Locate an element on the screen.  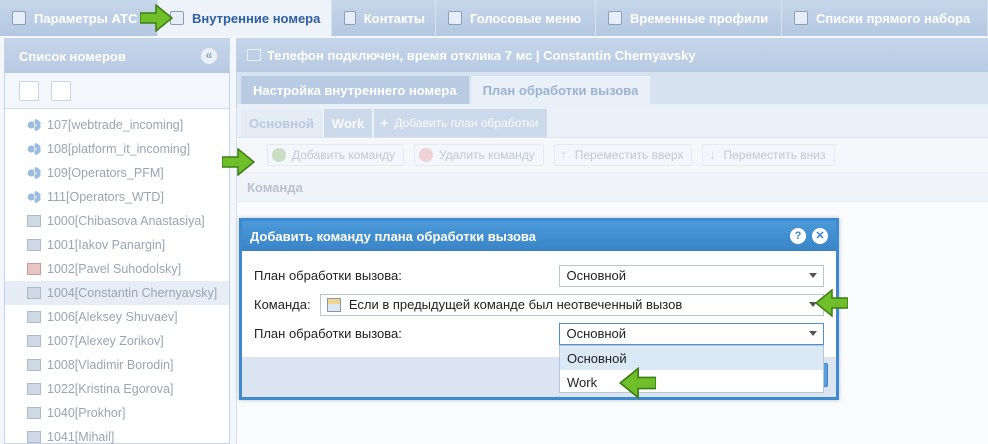
item-label: 1041[Mihail] is located at coordinates (81, 437).